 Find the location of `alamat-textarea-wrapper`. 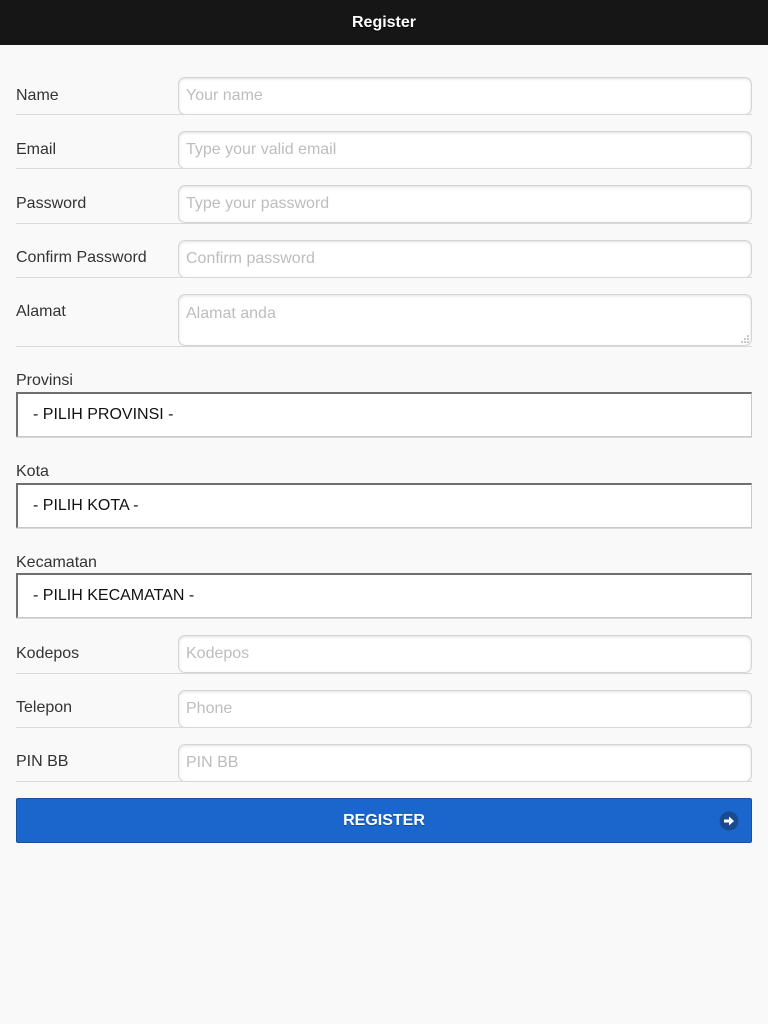

alamat-textarea-wrapper is located at coordinates (465, 320).